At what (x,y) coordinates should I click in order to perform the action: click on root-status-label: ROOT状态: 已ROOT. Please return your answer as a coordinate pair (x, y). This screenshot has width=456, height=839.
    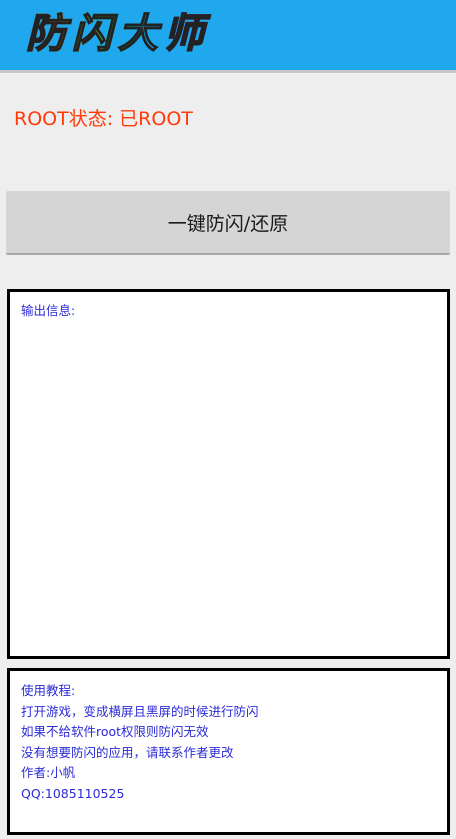
    Looking at the image, I should click on (103, 119).